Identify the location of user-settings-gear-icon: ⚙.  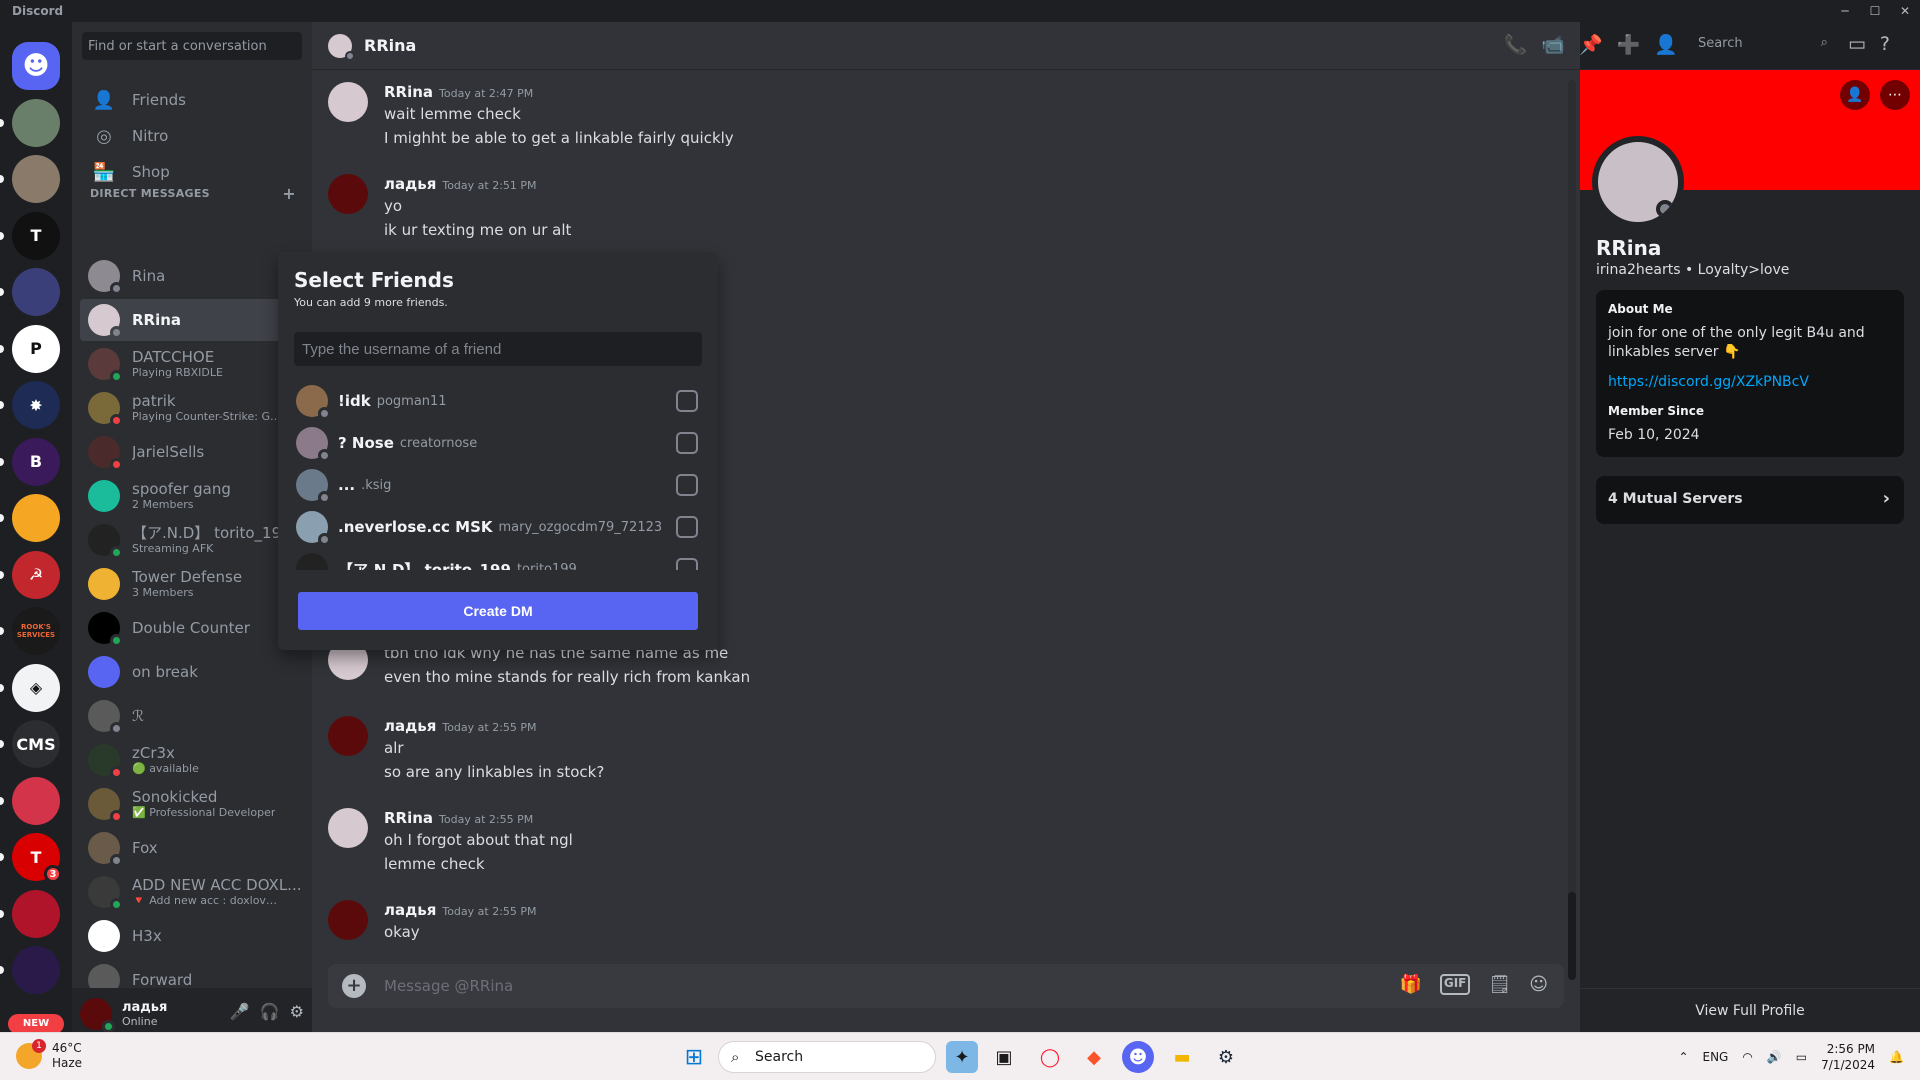
(297, 1011).